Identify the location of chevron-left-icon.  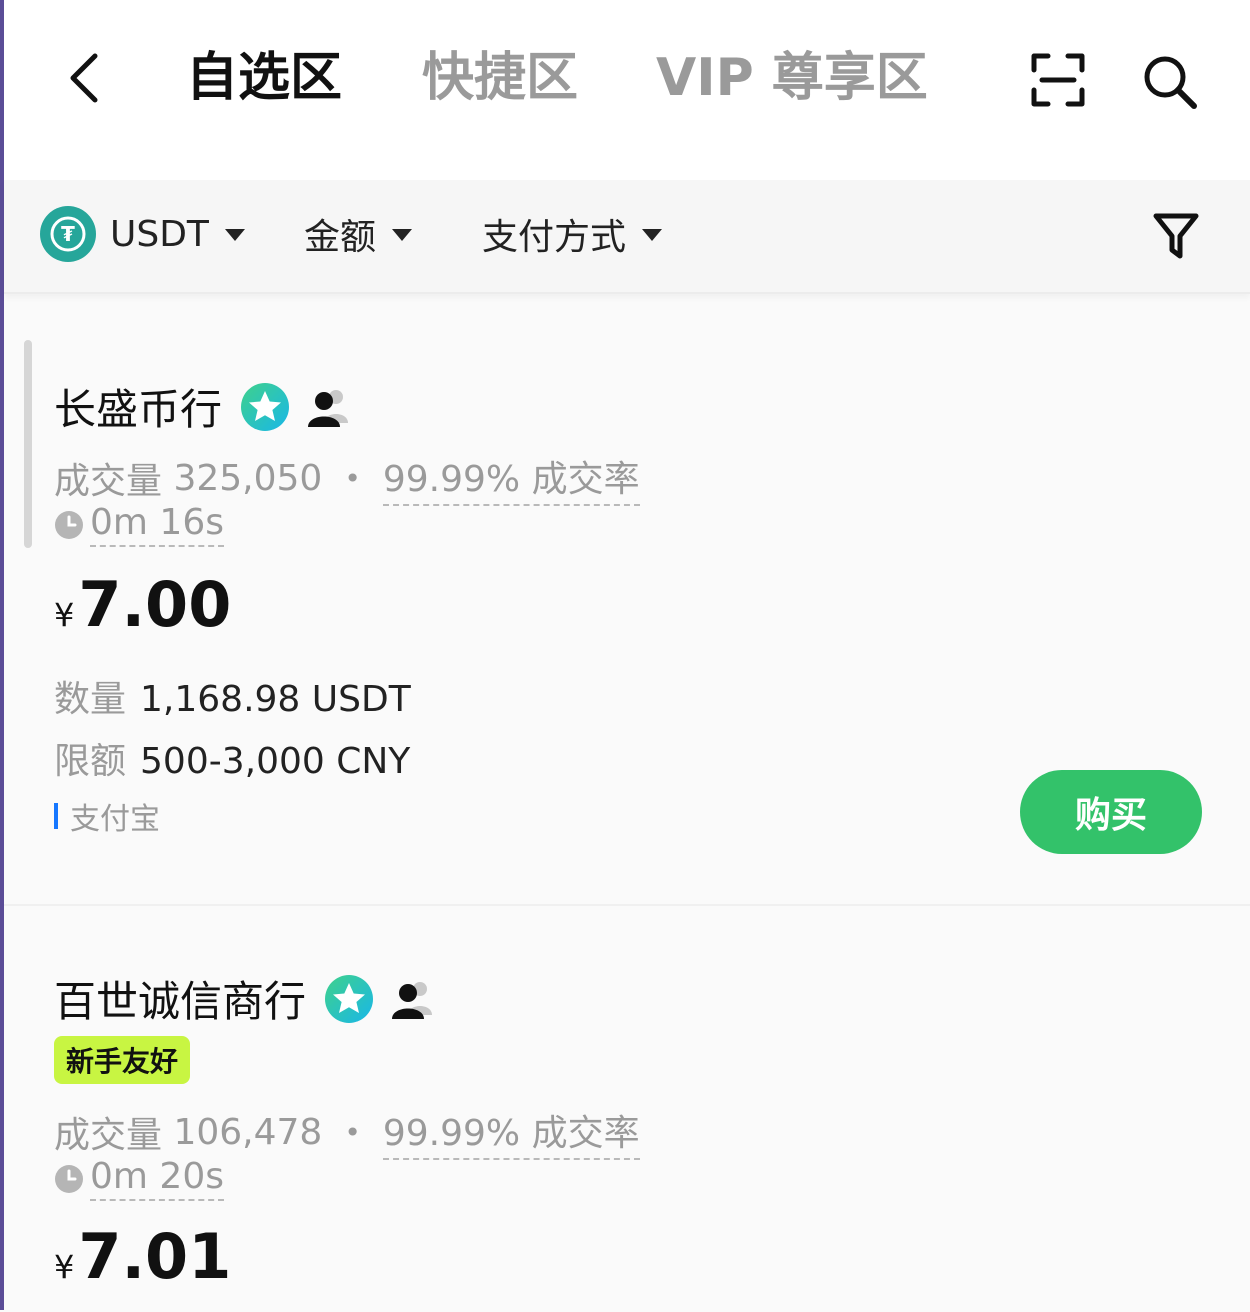
(84, 78).